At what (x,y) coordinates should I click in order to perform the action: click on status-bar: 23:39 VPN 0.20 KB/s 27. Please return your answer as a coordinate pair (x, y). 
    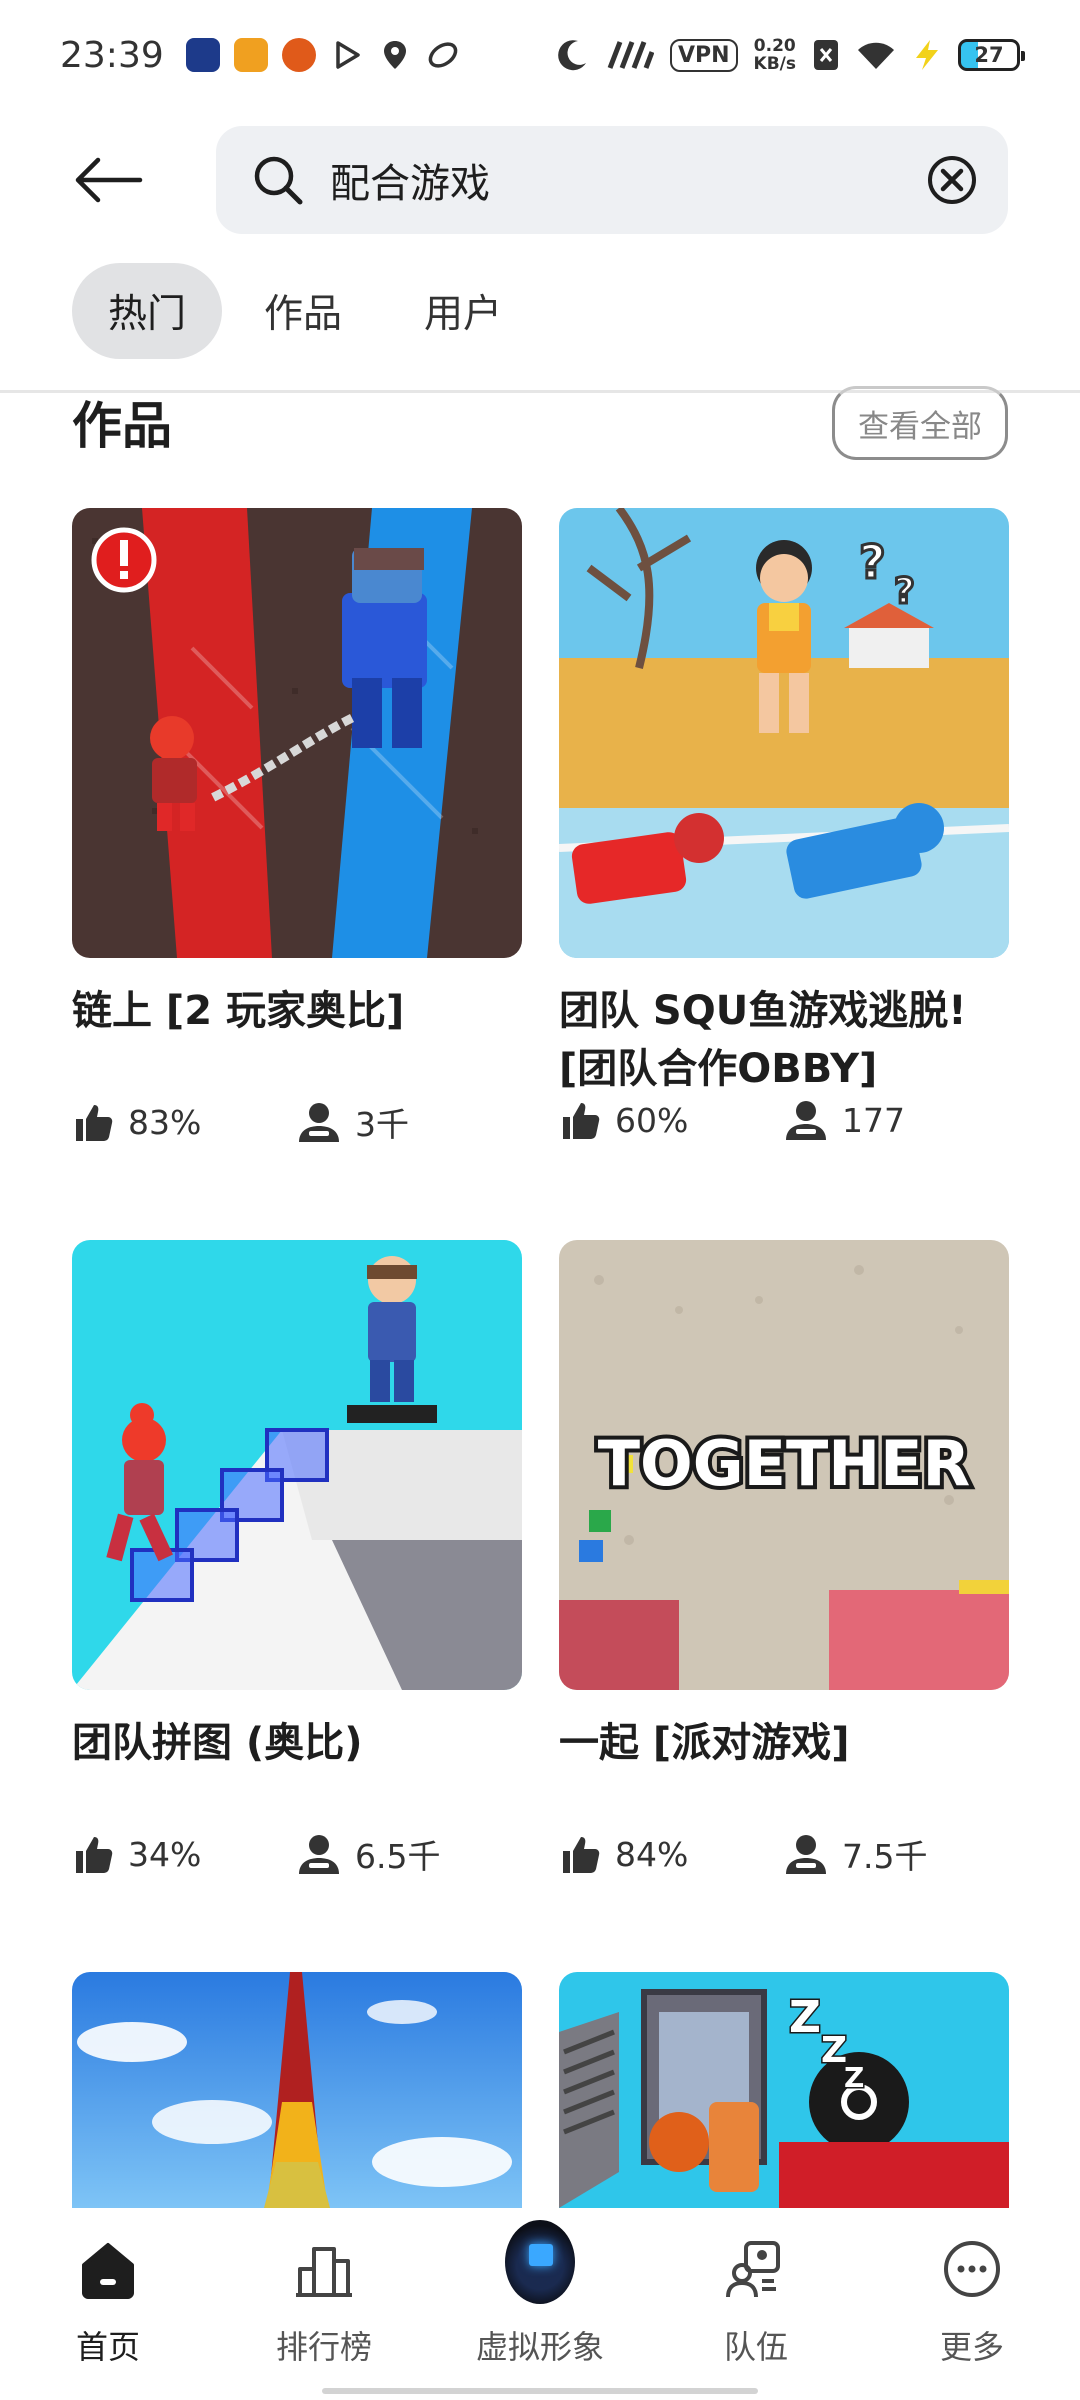
    Looking at the image, I should click on (540, 55).